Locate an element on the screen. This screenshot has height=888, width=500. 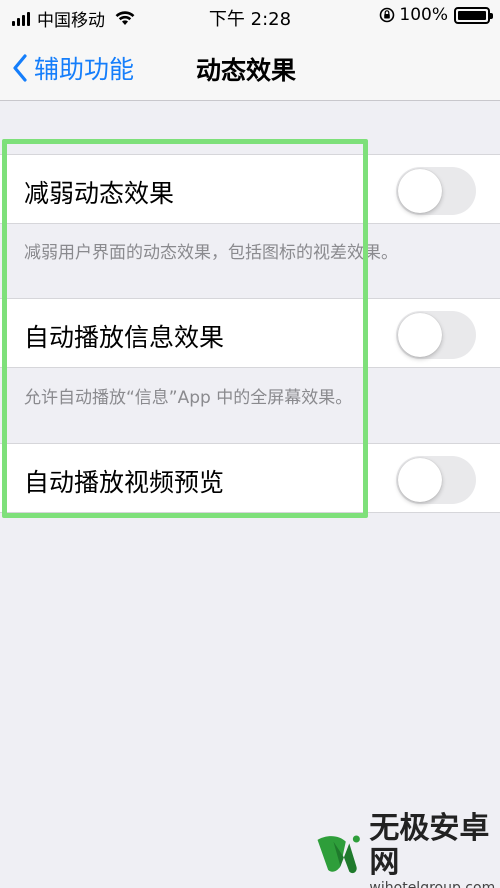
reduce-motion-toggle is located at coordinates (436, 191).